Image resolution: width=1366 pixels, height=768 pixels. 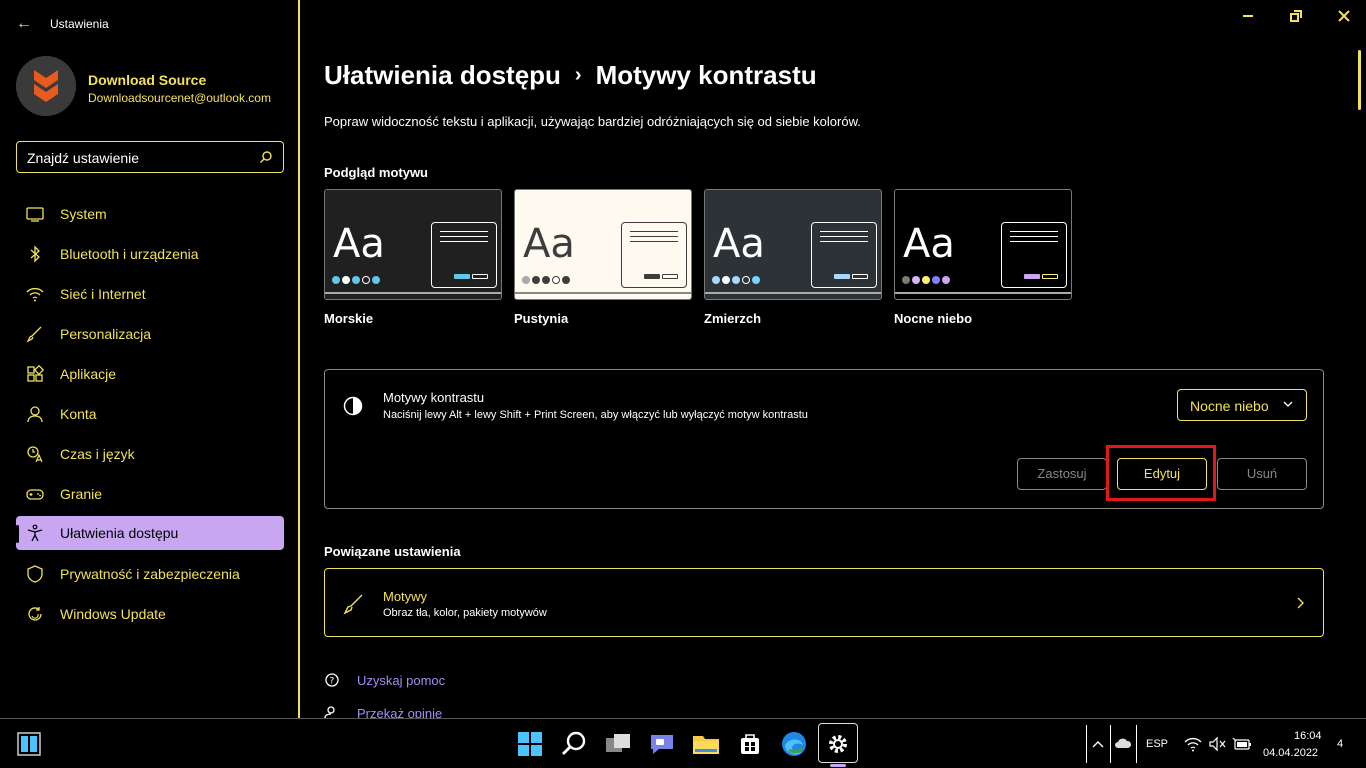 I want to click on user-email: Downloadsourcenet@outlook.com, so click(x=179, y=98).